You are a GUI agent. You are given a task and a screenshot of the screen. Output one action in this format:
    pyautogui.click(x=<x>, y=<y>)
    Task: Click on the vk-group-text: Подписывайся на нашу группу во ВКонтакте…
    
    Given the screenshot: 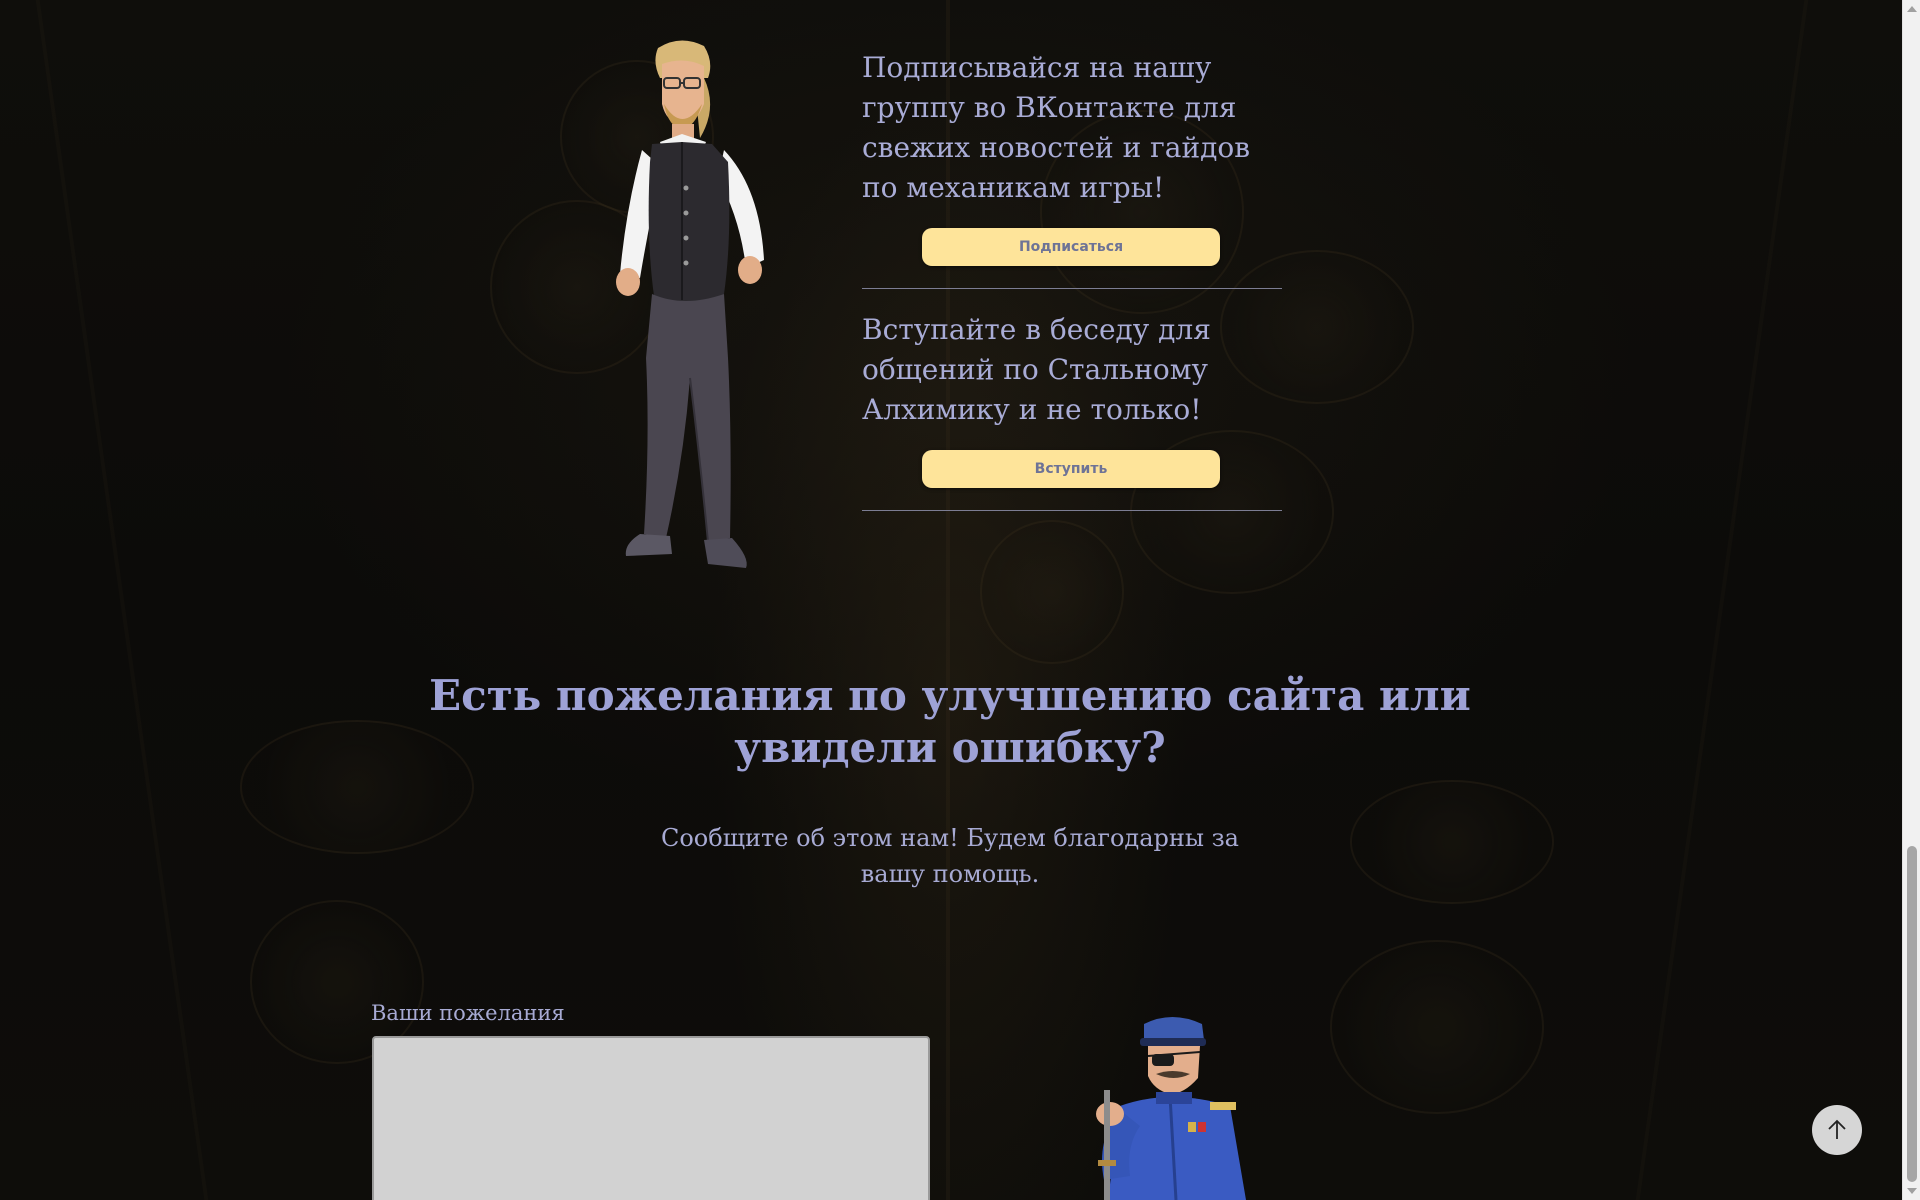 What is the action you would take?
    pyautogui.click(x=1056, y=127)
    